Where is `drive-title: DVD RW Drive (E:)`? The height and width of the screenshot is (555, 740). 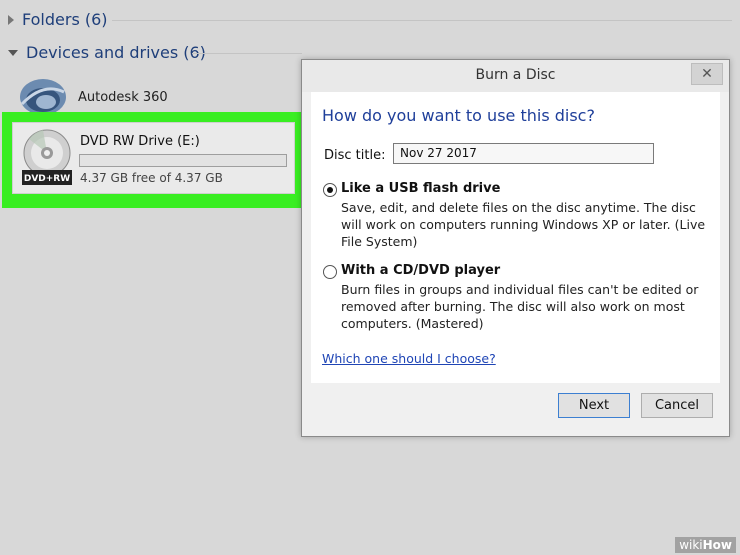
drive-title: DVD RW Drive (E:) is located at coordinates (140, 141).